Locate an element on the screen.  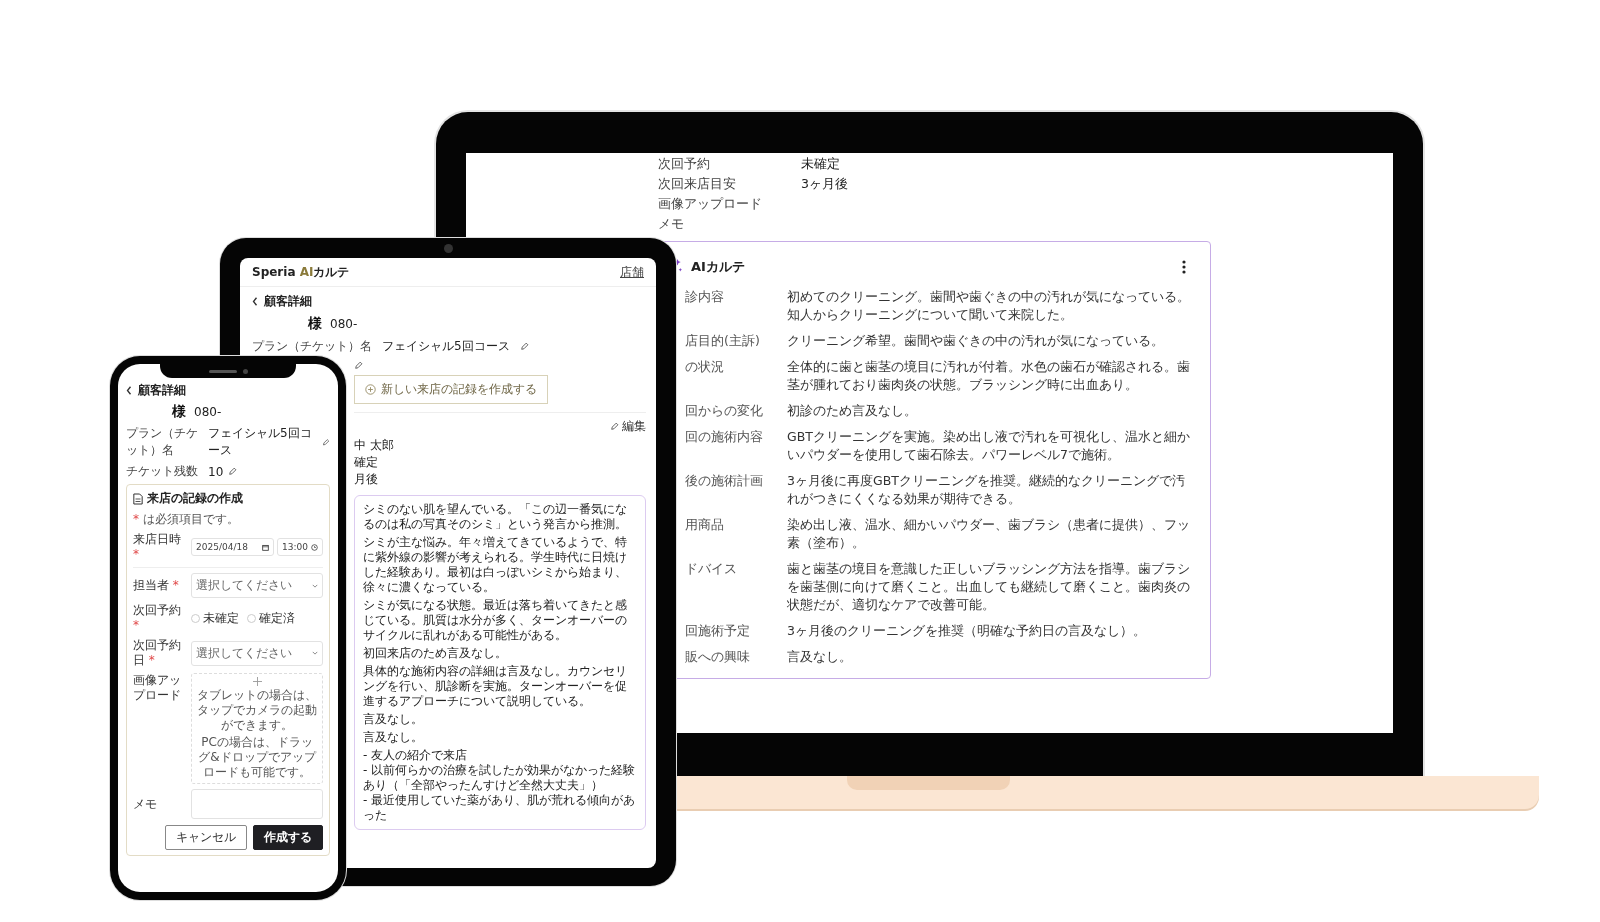
field-value: 10 is located at coordinates (216, 471).